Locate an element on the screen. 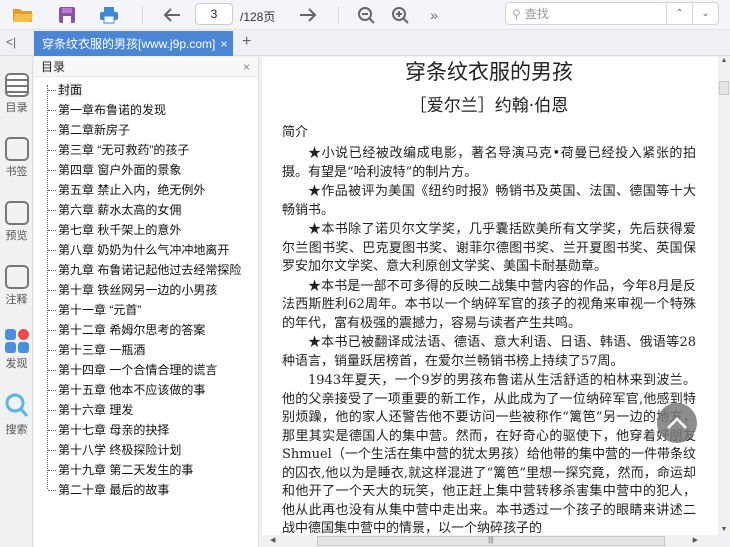  search-input: 查找 is located at coordinates (537, 13).